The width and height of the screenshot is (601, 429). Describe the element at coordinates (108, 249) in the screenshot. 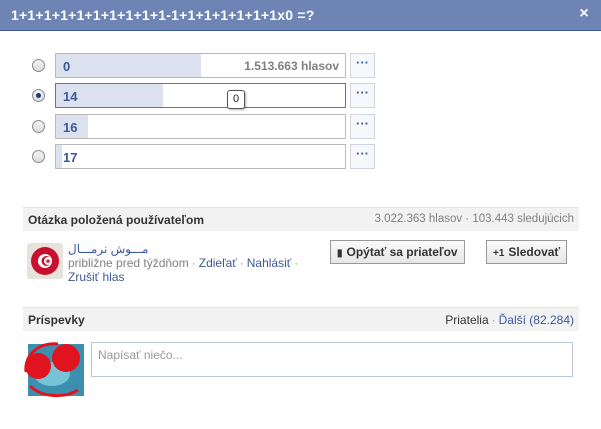

I see `author-name: مـــوش نرمـــال` at that location.